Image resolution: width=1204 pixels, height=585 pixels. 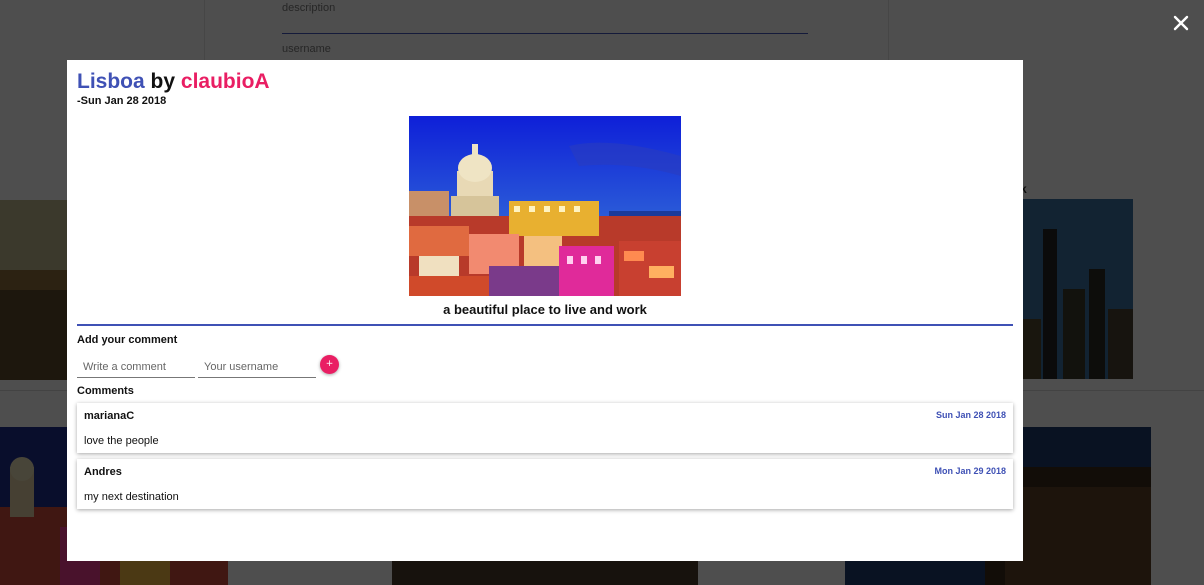 What do you see at coordinates (225, 81) in the screenshot?
I see `post-author: claubioA` at bounding box center [225, 81].